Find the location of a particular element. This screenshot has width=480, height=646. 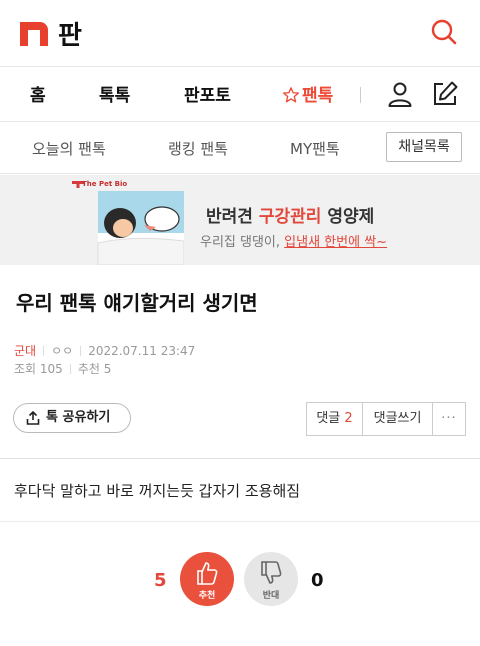

post-stats: 조회 105 추천 5 is located at coordinates (62, 368).